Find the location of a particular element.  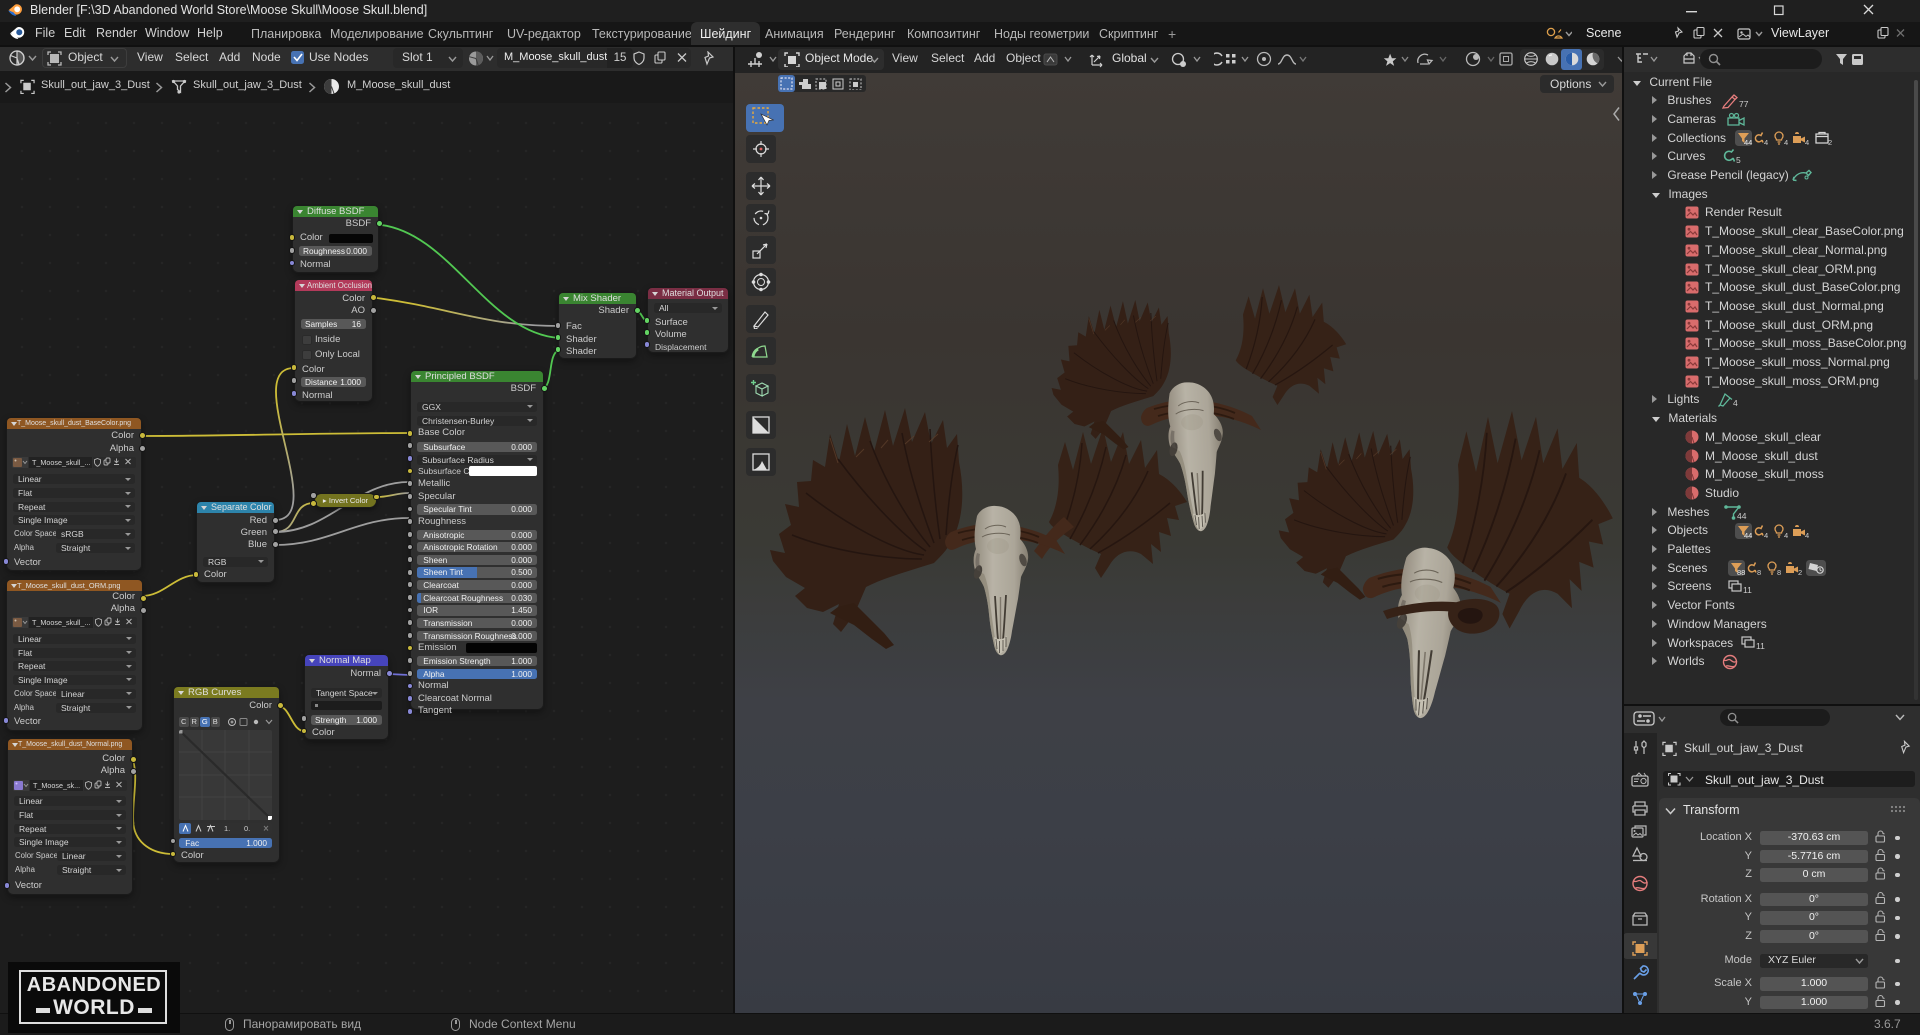

svg-text: 5 is located at coordinates (1738, 160).